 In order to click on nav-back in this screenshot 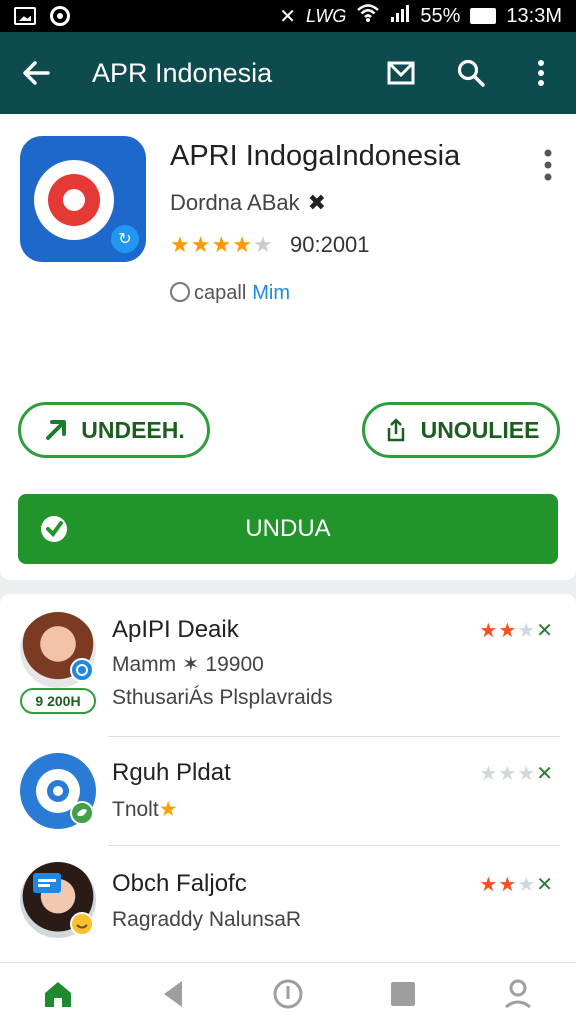, I will do `click(172, 993)`.